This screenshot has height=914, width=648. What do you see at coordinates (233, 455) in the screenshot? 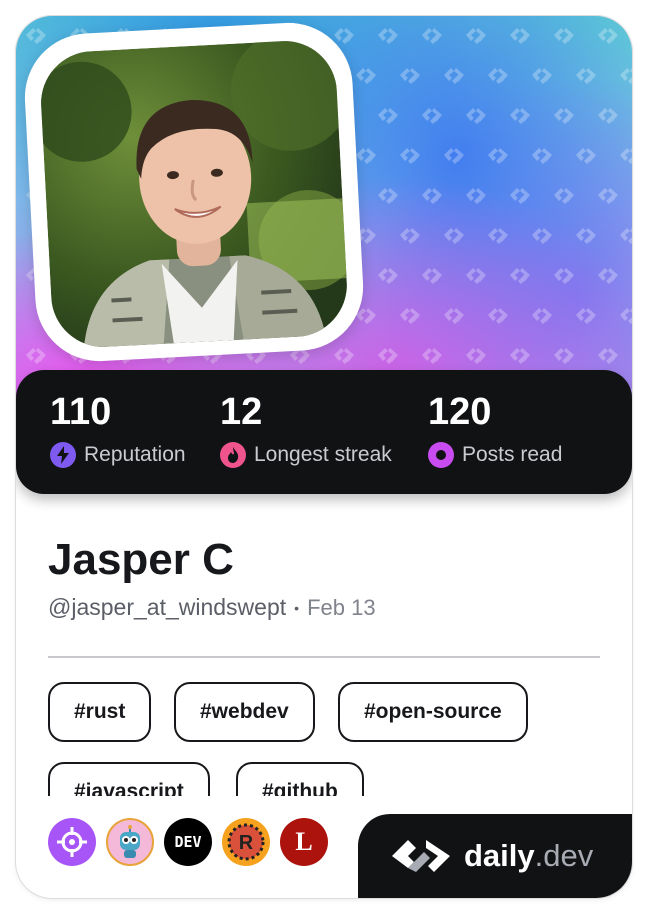
I see `flame-icon` at bounding box center [233, 455].